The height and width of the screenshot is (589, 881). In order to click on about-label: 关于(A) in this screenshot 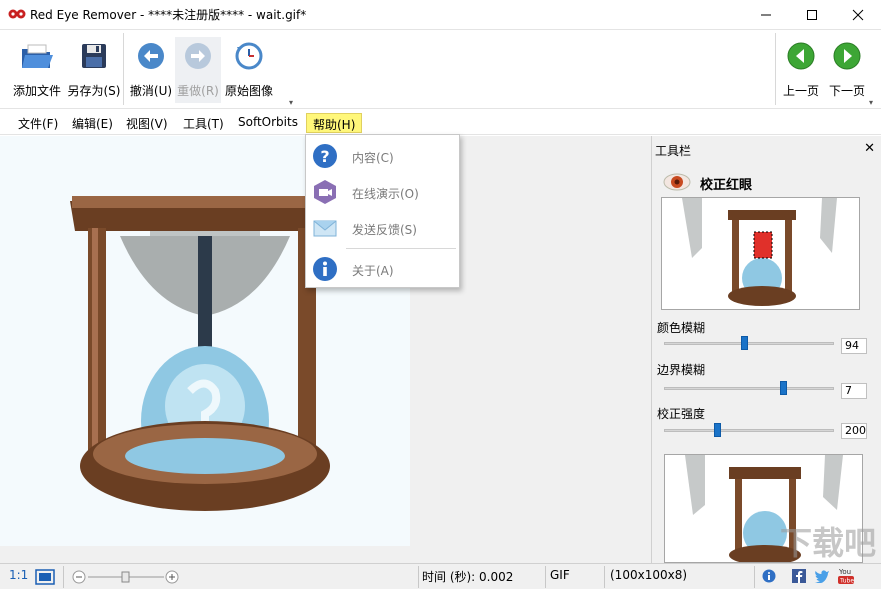, I will do `click(373, 270)`.